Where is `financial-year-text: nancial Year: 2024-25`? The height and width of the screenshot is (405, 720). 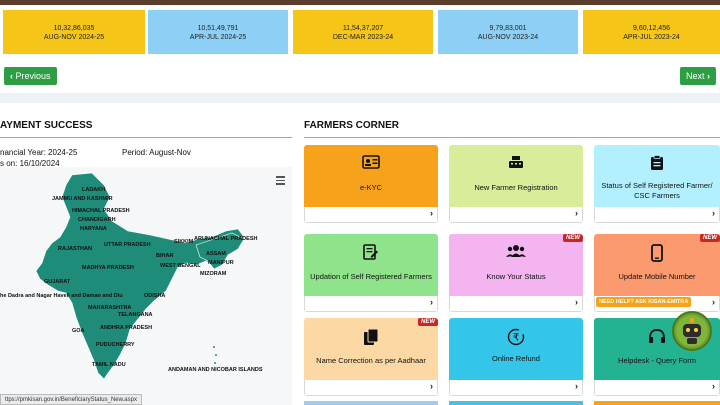 financial-year-text: nancial Year: 2024-25 is located at coordinates (39, 152).